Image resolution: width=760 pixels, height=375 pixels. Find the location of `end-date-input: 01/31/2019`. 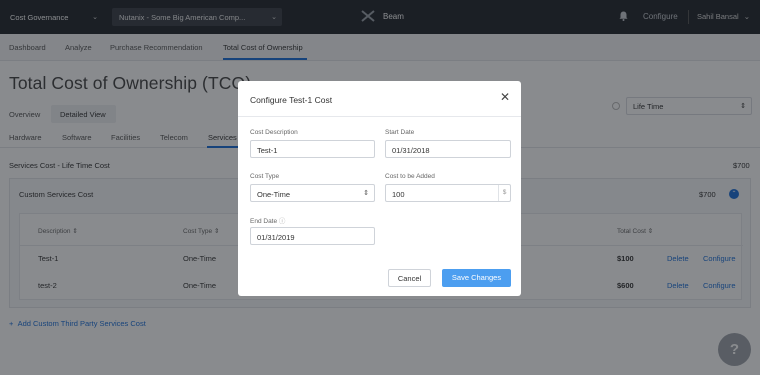

end-date-input: 01/31/2019 is located at coordinates (312, 236).